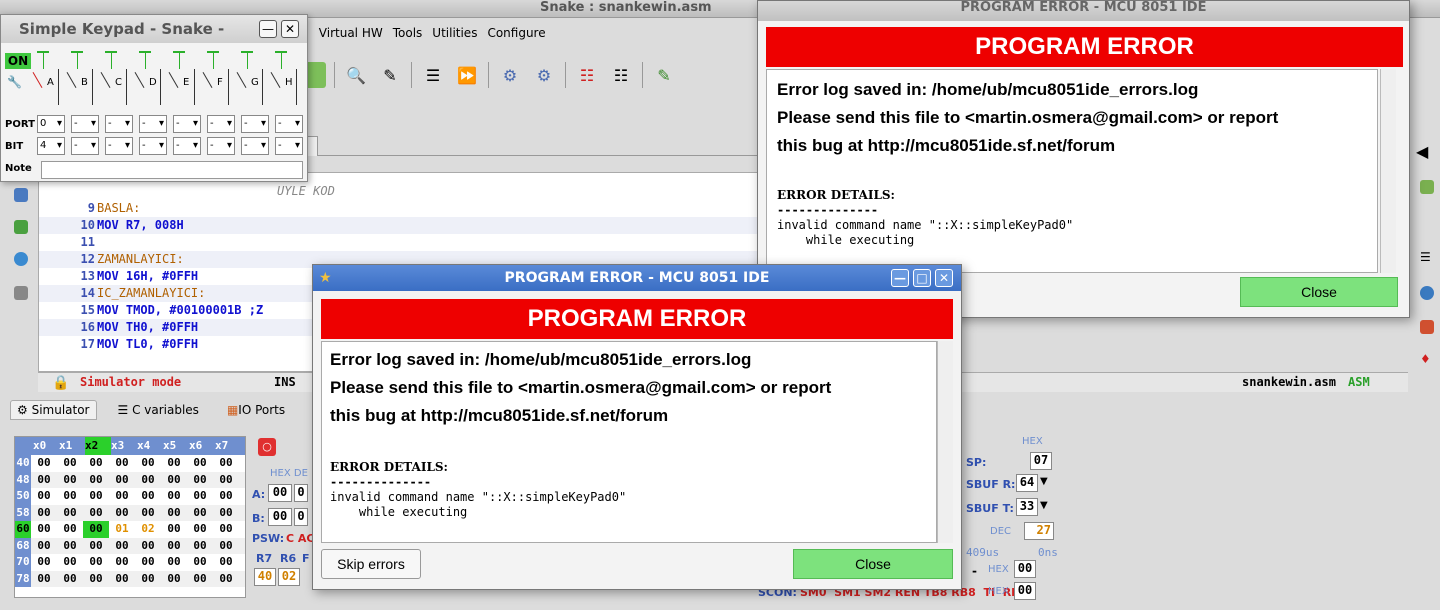 This screenshot has height=610, width=1440. Describe the element at coordinates (544, 75) in the screenshot. I see `gear-1-icon: ⚙` at that location.